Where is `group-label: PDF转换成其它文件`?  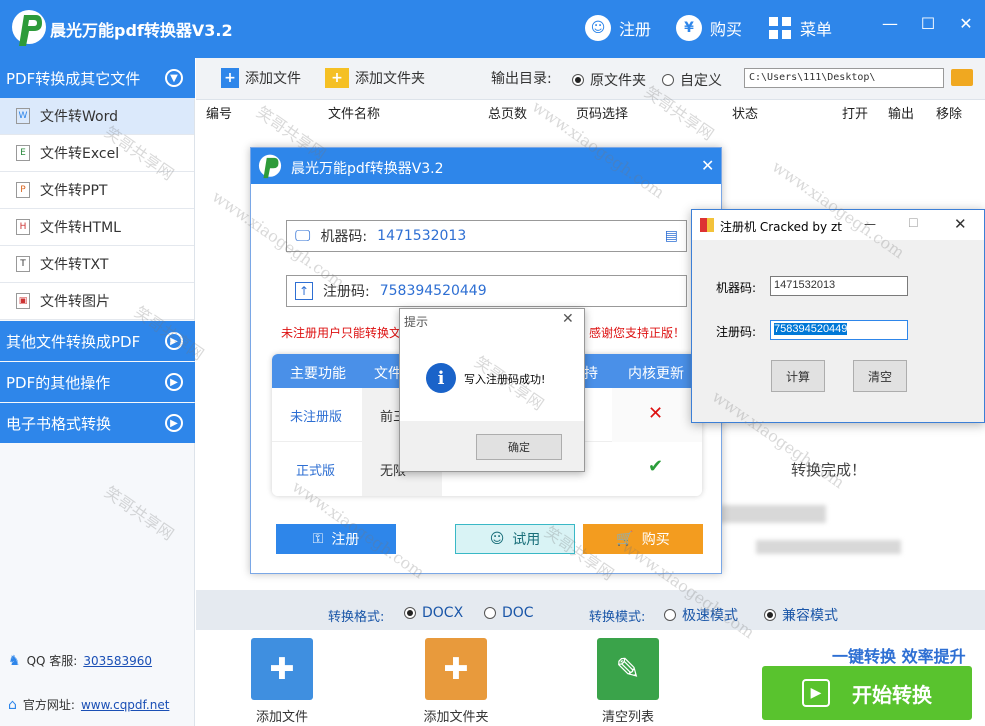
group-label: PDF转换成其它文件 is located at coordinates (73, 78).